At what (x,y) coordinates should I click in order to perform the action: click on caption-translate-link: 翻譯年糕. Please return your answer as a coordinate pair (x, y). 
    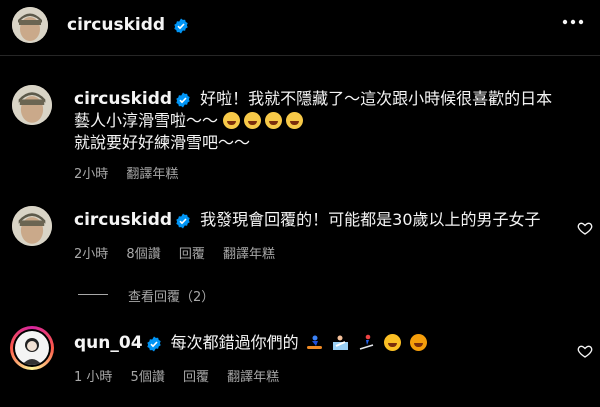
    Looking at the image, I should click on (152, 174).